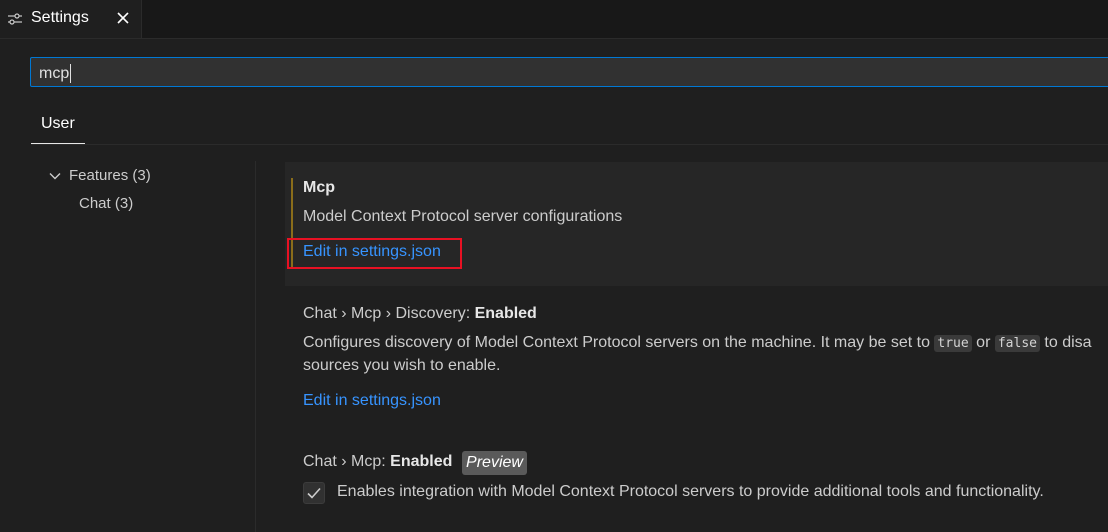 The image size is (1108, 532). I want to click on setting-discovery-category: Chat › Mcp › Discovery:, so click(389, 313).